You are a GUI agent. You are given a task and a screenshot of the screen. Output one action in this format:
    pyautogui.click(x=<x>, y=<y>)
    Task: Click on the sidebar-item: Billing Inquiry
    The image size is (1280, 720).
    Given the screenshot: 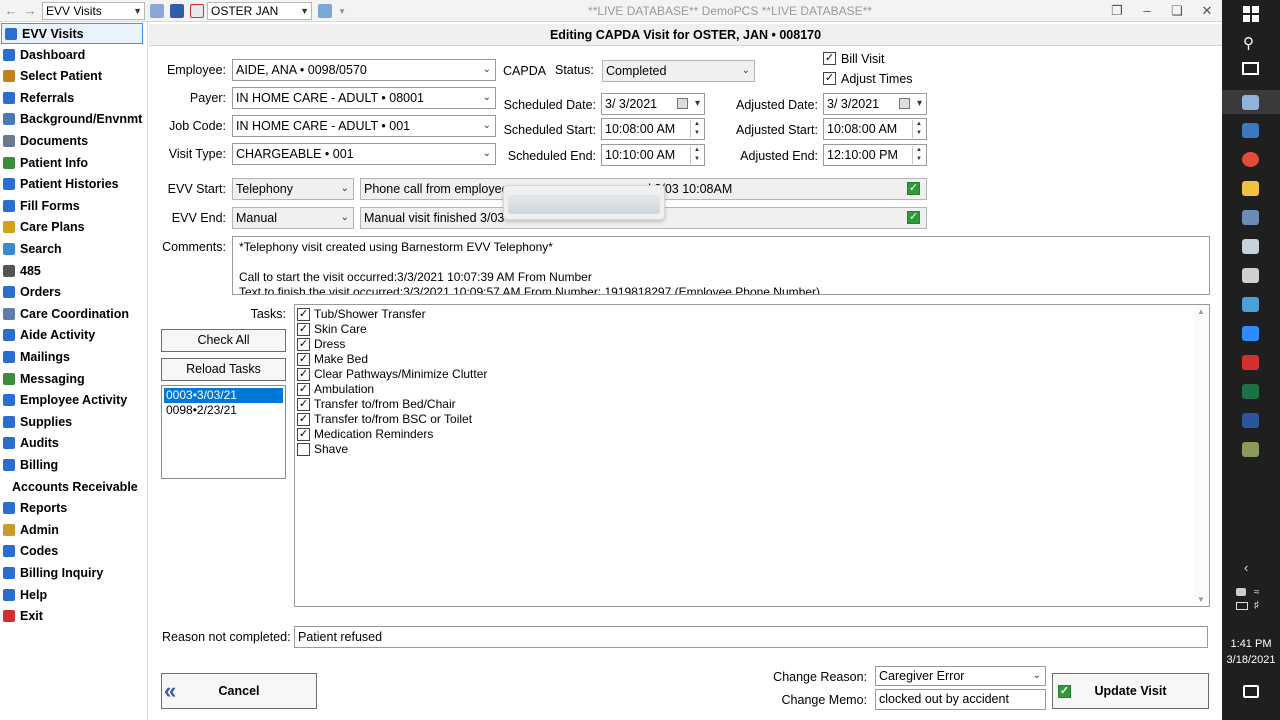 What is the action you would take?
    pyautogui.click(x=73, y=573)
    